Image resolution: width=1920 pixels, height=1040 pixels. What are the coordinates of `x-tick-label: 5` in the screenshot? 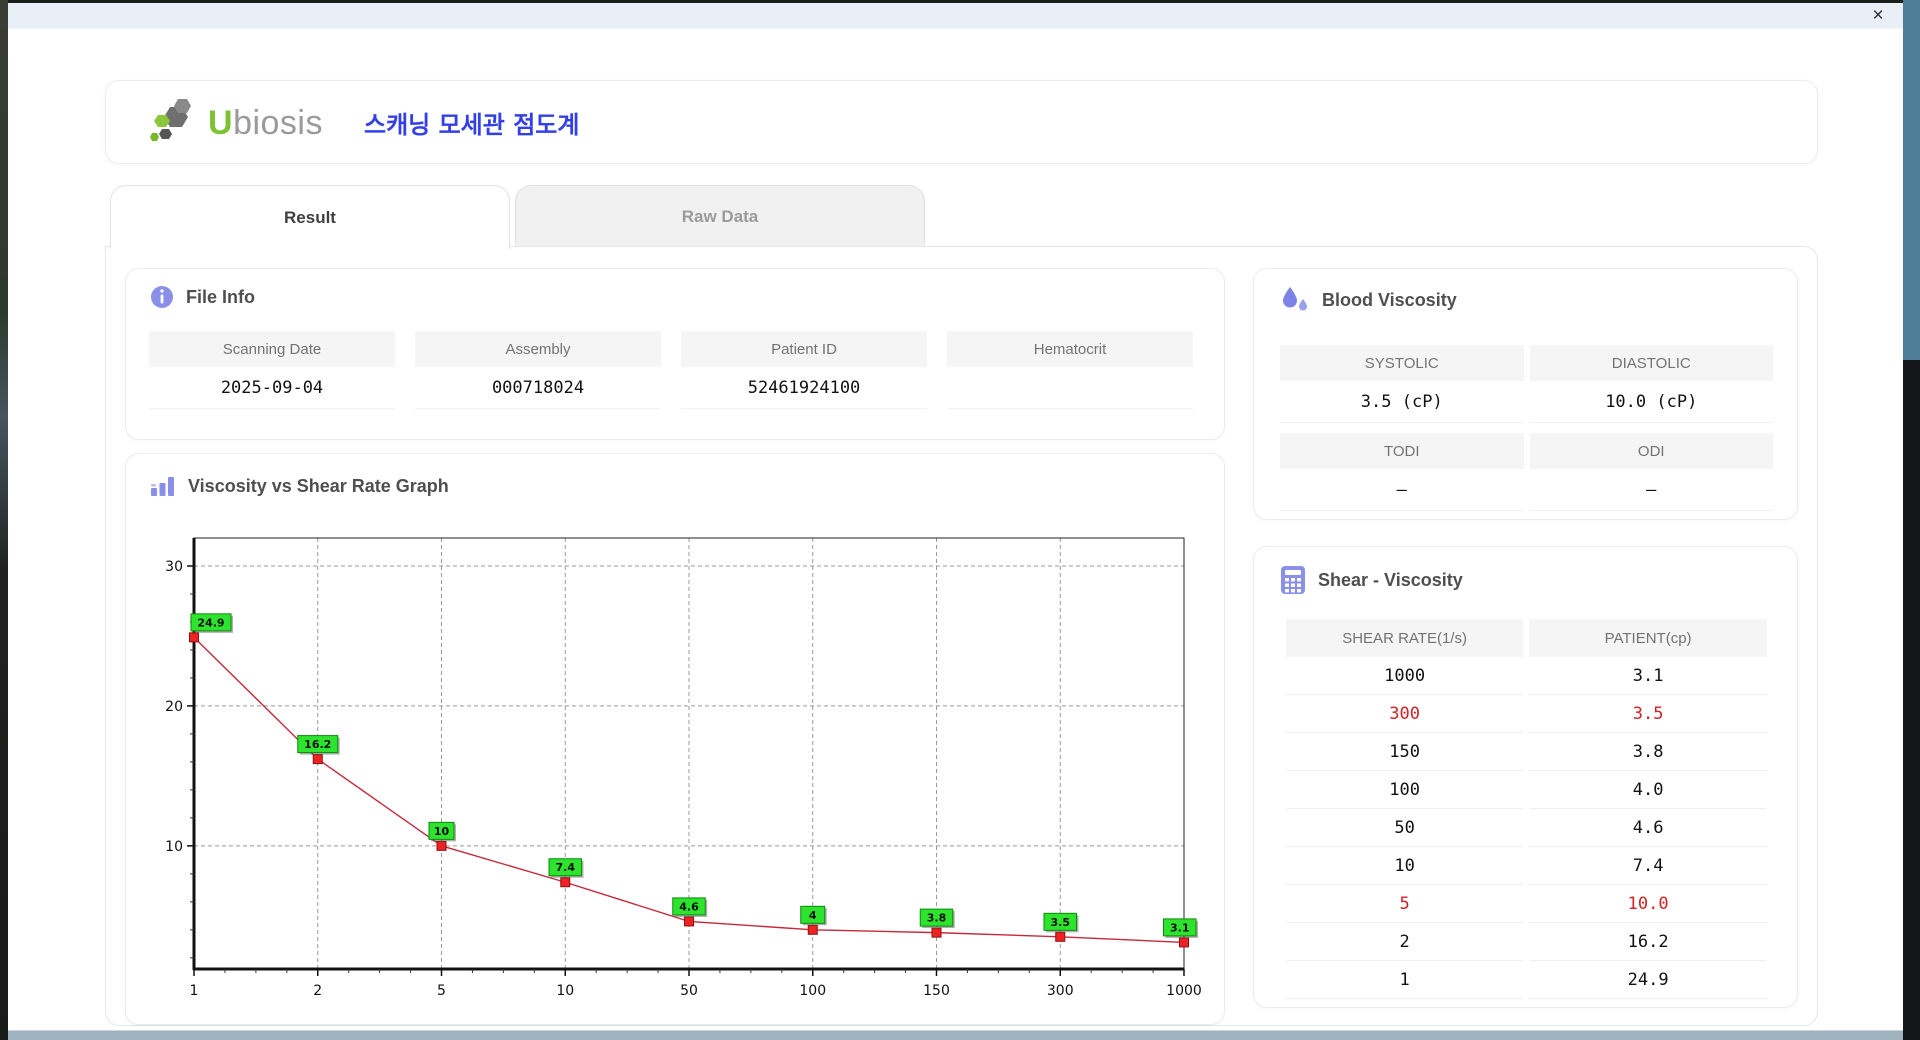 It's located at (441, 991).